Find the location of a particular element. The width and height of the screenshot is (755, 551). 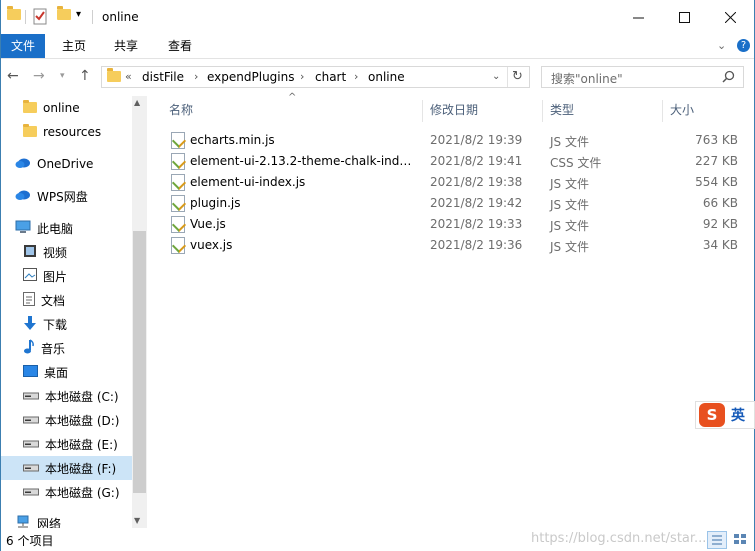

folder-icon is located at coordinates (14, 15).